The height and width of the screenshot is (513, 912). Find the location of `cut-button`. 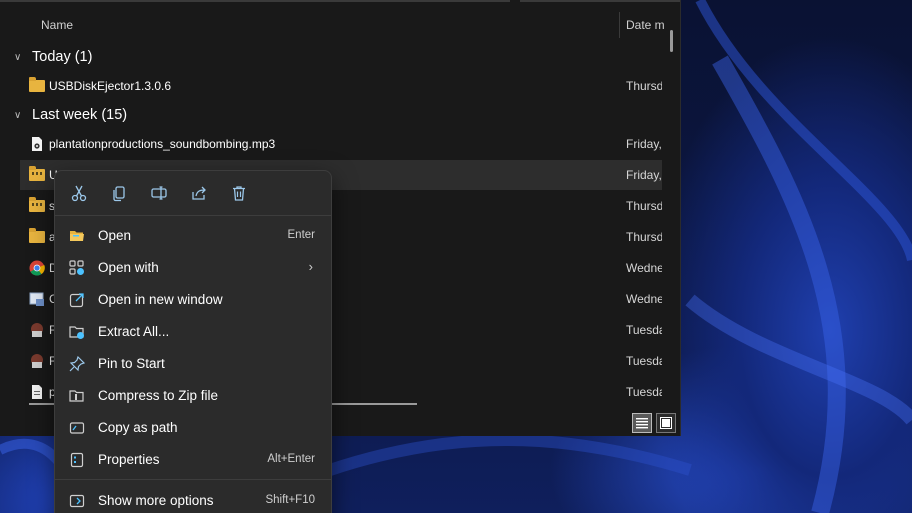

cut-button is located at coordinates (79, 193).